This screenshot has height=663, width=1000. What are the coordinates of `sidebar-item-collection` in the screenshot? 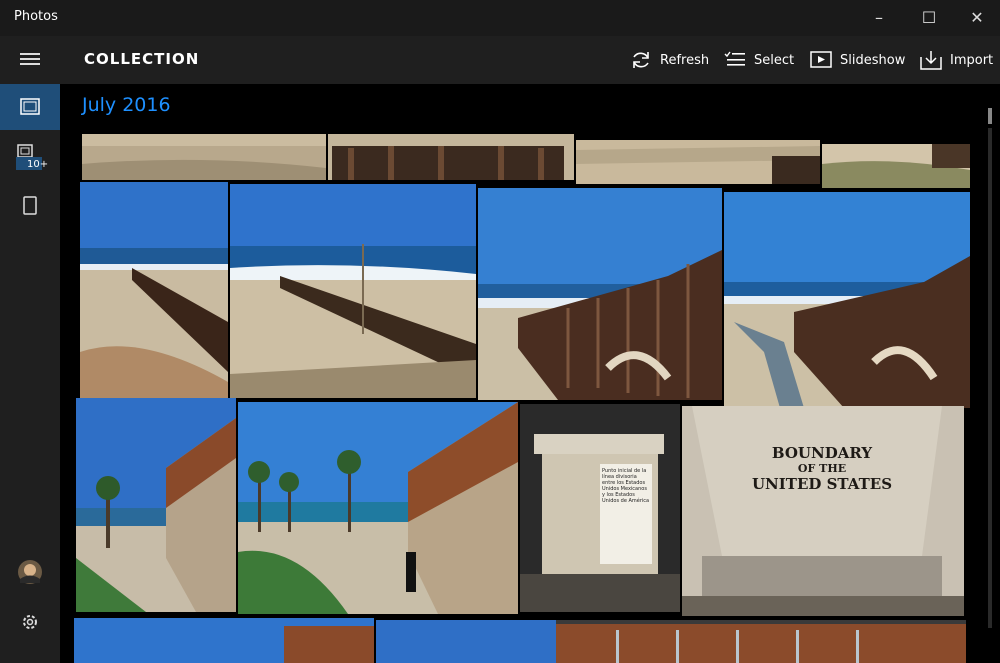 It's located at (30, 107).